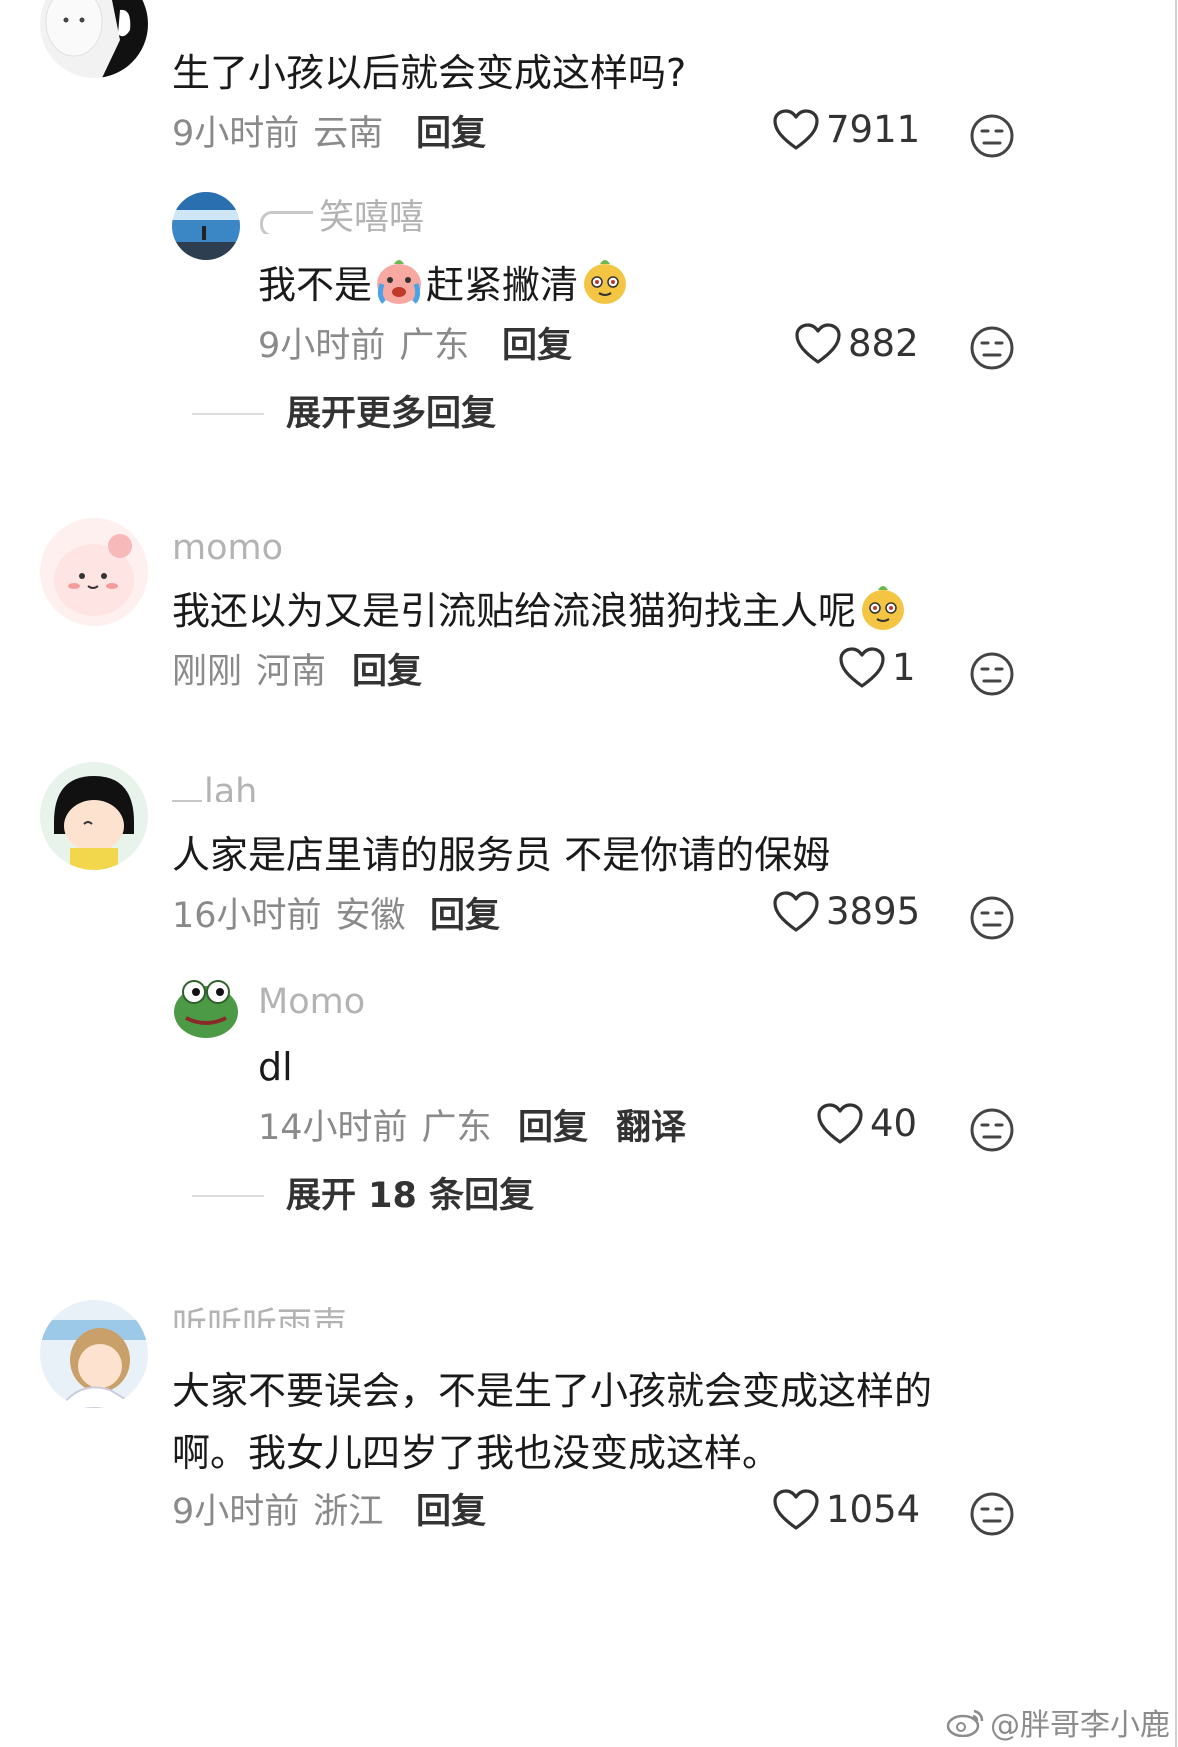 This screenshot has height=1747, width=1178. What do you see at coordinates (214, 787) in the screenshot?
I see `username: lah` at bounding box center [214, 787].